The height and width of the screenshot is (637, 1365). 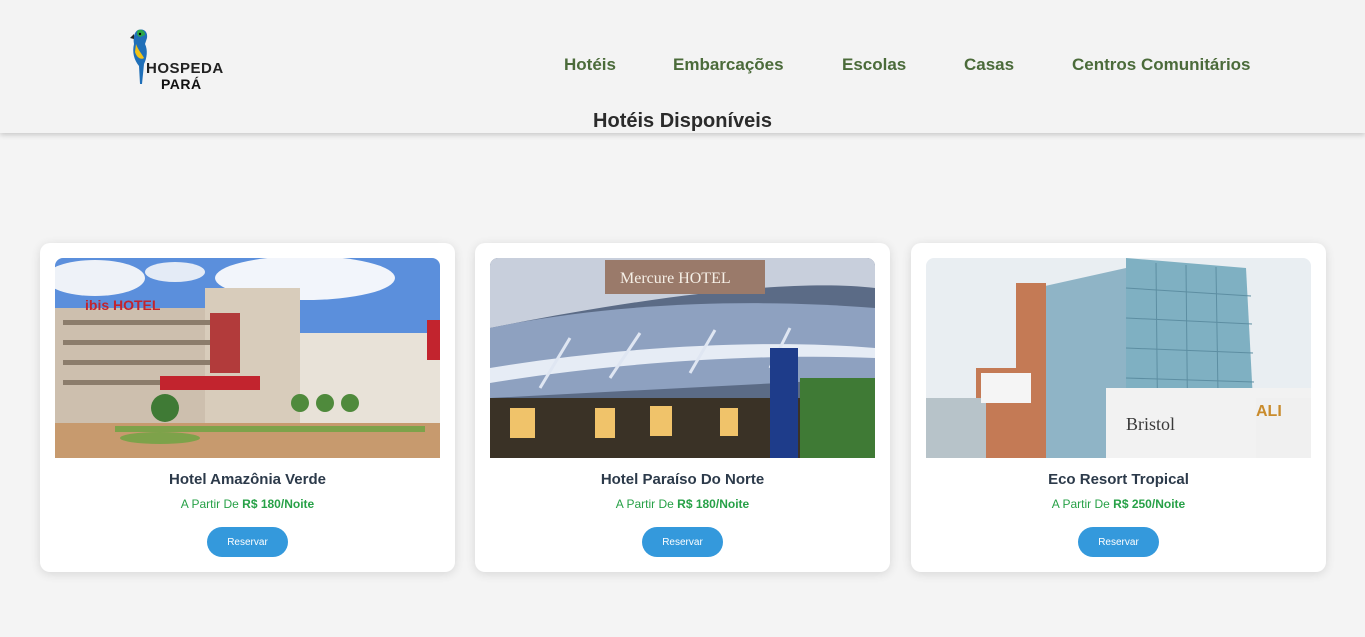 What do you see at coordinates (874, 65) in the screenshot?
I see `nav-escolas: Escolas` at bounding box center [874, 65].